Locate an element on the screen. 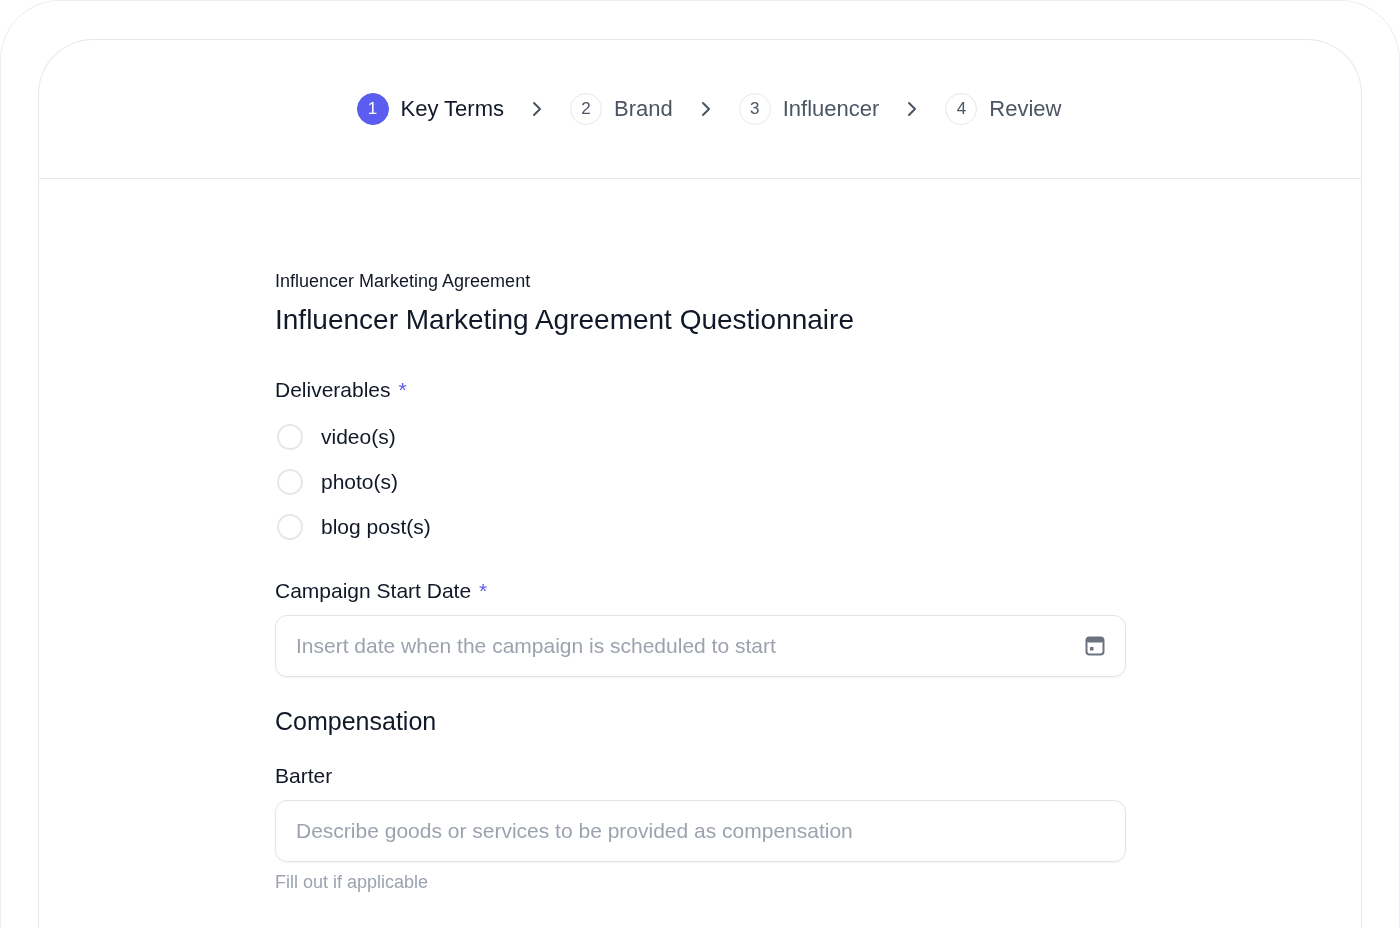 Image resolution: width=1400 pixels, height=928 pixels. option-label: video(s) is located at coordinates (358, 436).